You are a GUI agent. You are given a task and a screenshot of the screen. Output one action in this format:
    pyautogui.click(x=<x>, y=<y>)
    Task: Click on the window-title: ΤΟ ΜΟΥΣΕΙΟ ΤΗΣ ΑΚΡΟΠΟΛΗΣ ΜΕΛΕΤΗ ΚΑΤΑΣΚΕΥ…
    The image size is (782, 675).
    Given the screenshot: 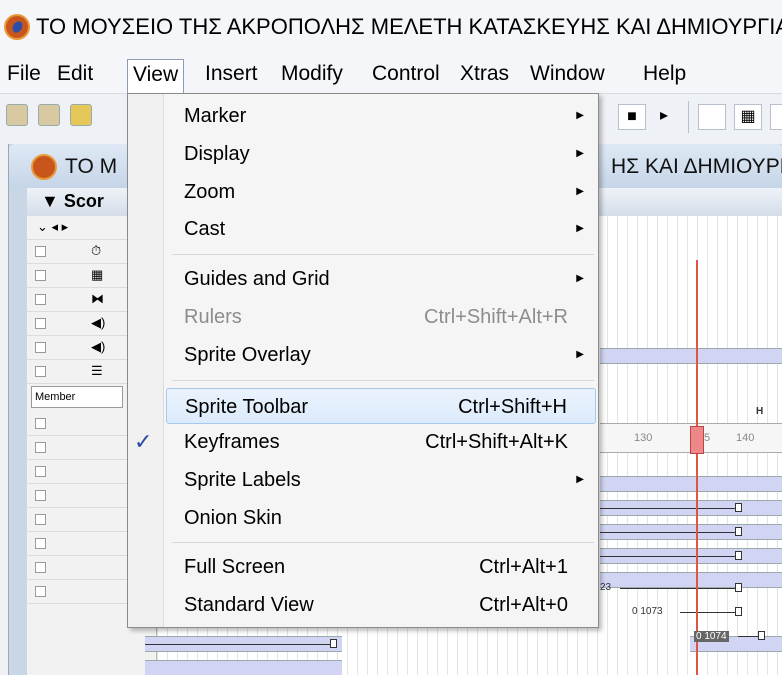 What is the action you would take?
    pyautogui.click(x=409, y=26)
    